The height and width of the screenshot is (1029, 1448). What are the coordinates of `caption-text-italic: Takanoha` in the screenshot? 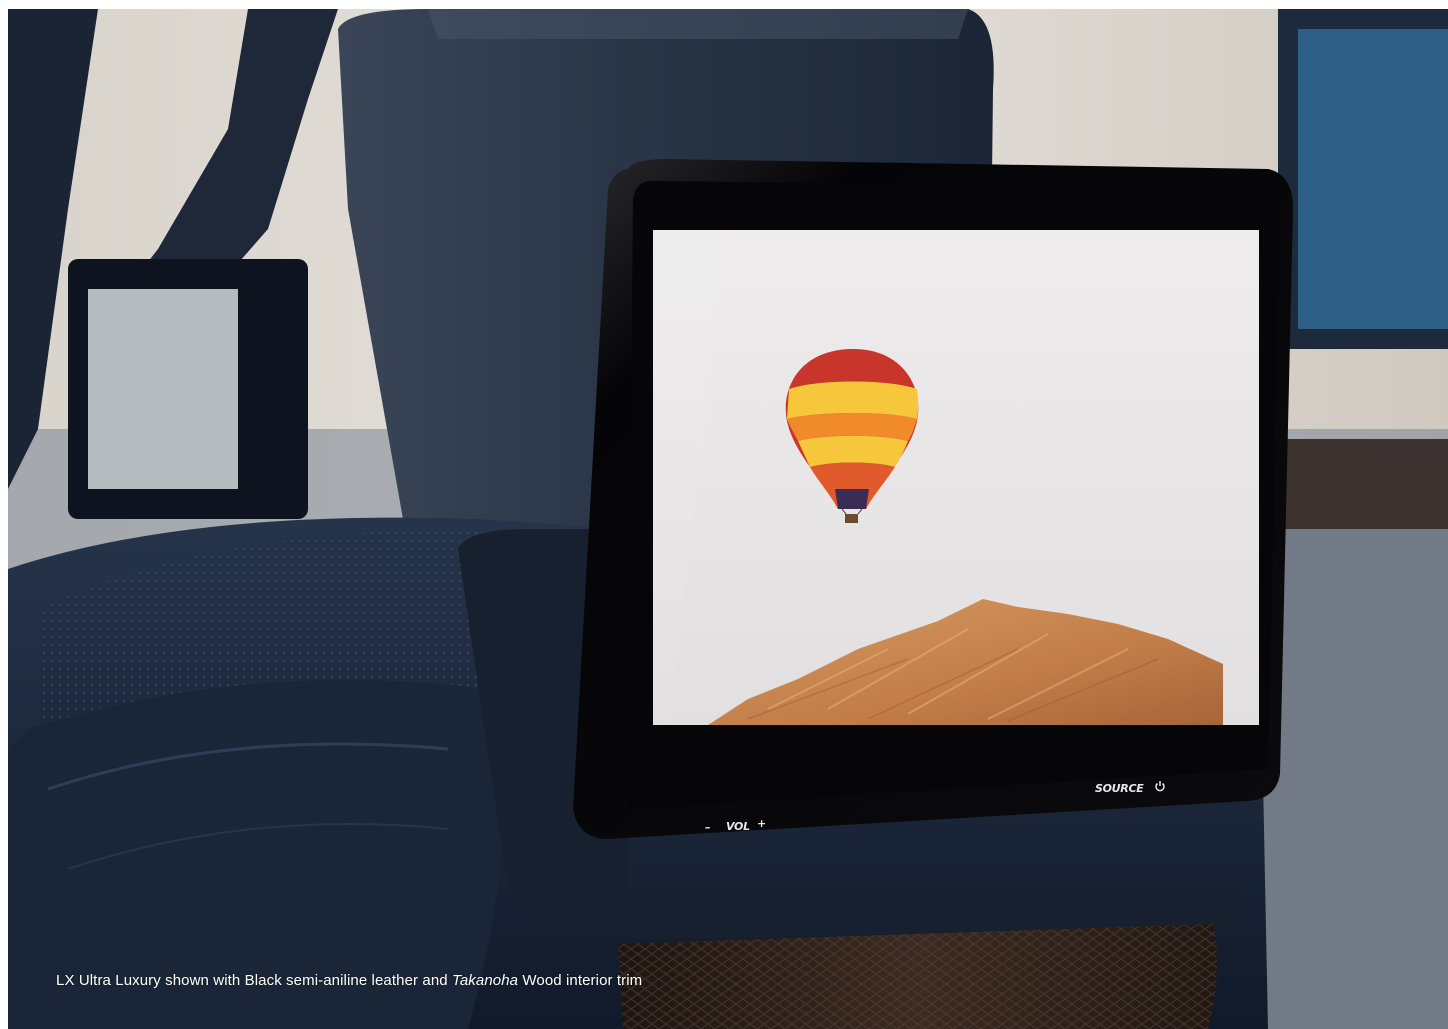 It's located at (485, 980).